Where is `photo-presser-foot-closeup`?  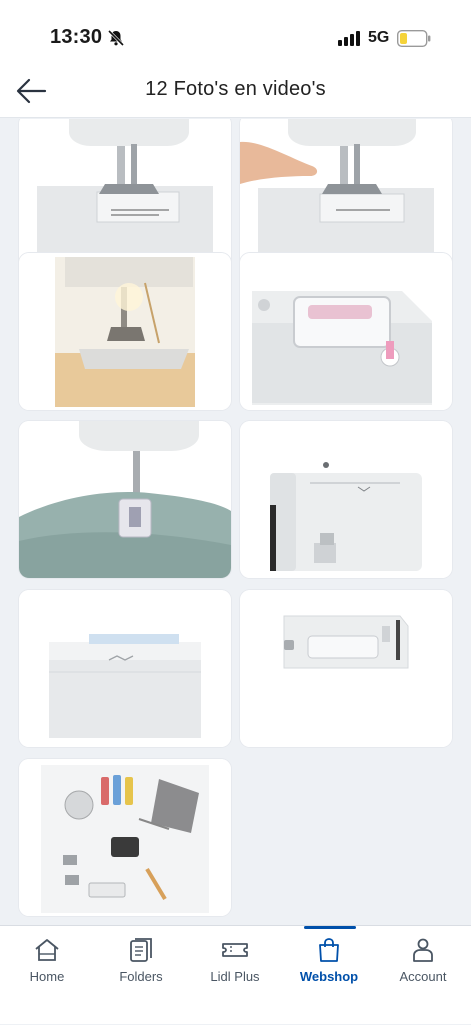 photo-presser-foot-closeup is located at coordinates (125, 195).